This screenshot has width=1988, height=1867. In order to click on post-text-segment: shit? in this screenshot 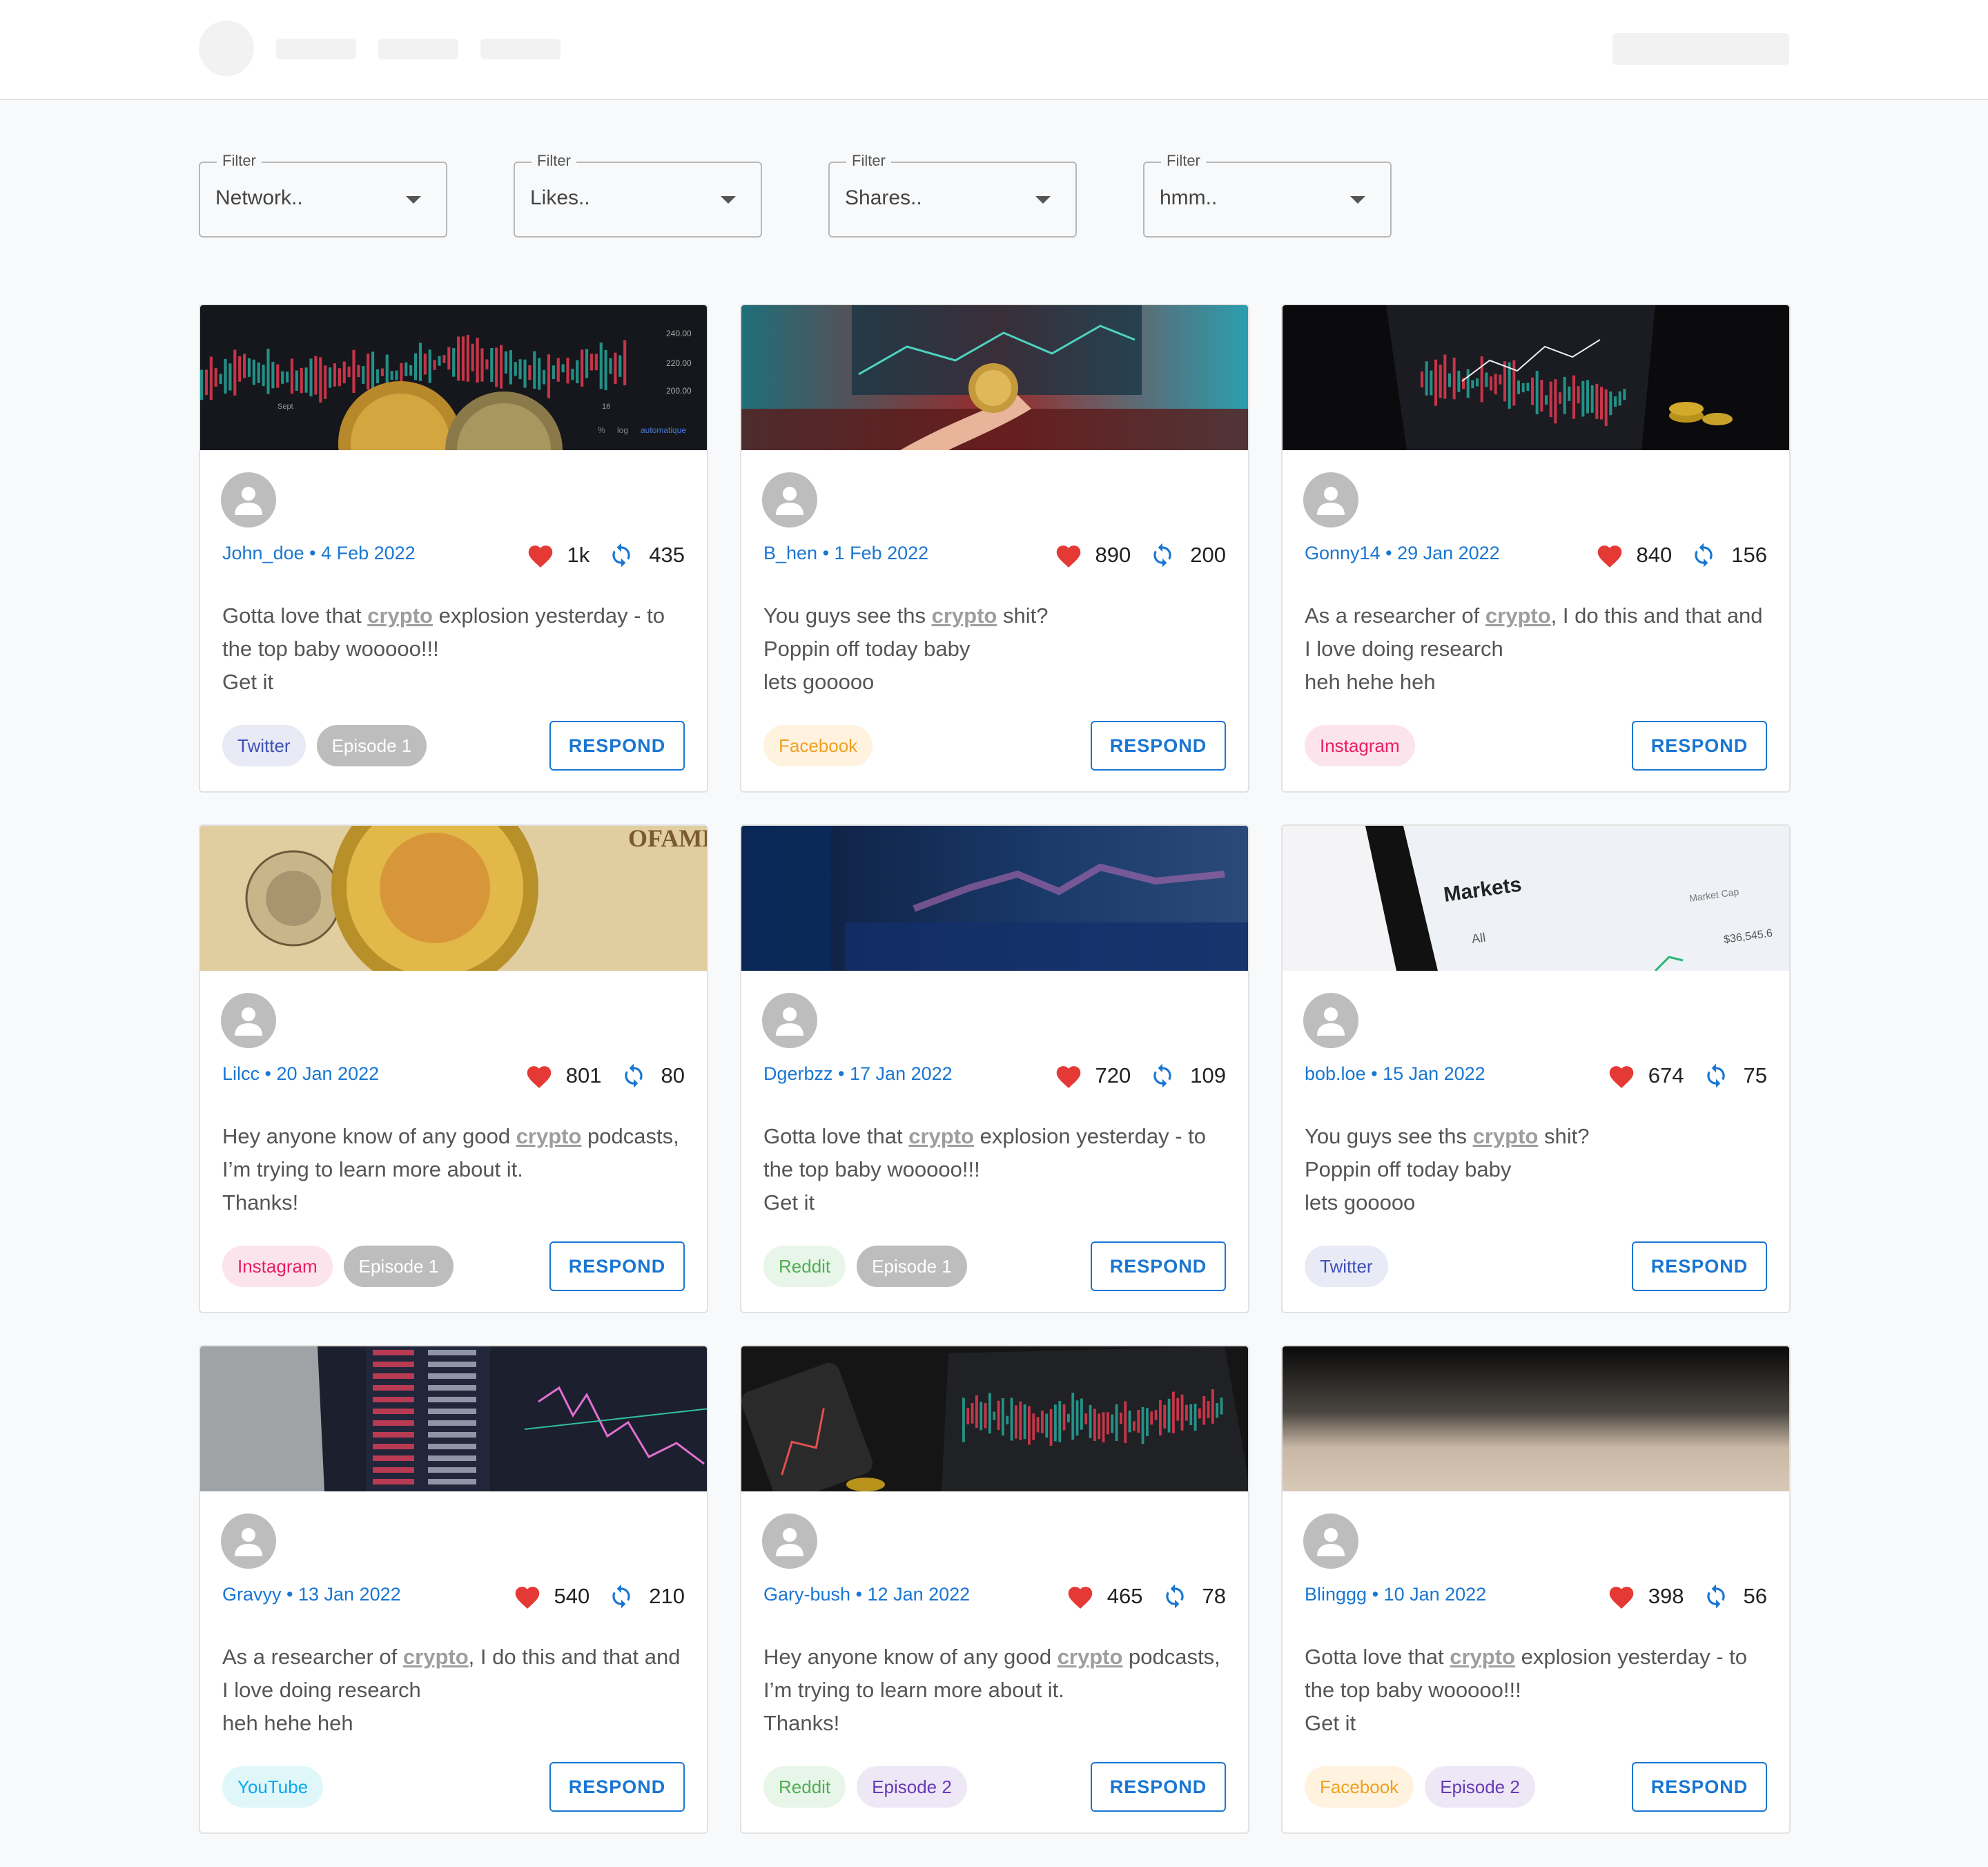, I will do `click(1564, 1136)`.